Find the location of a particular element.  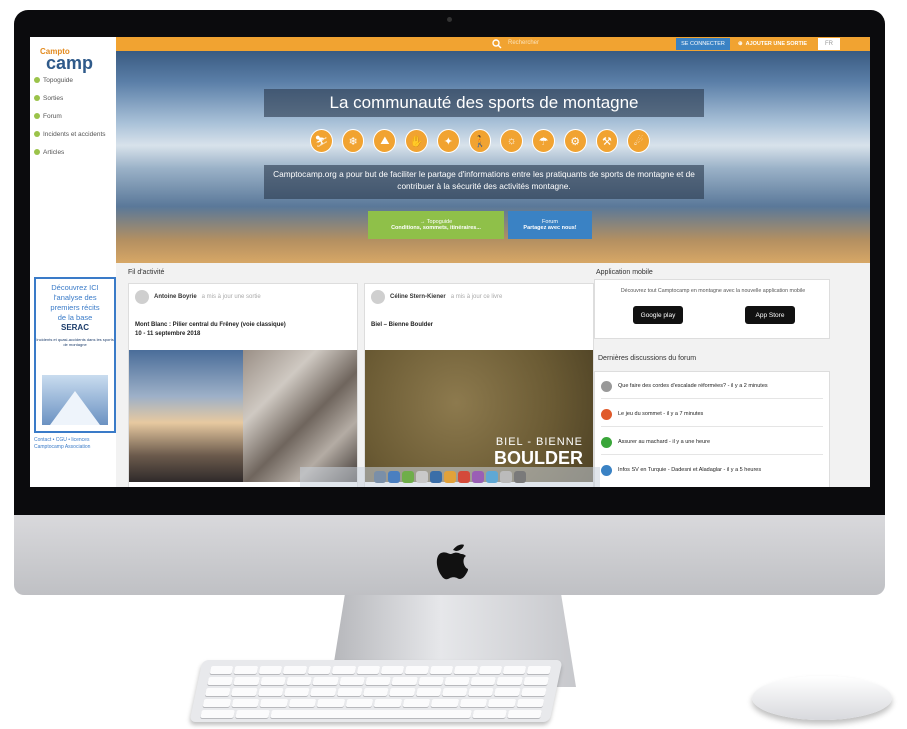

incidents-icon is located at coordinates (37, 134).